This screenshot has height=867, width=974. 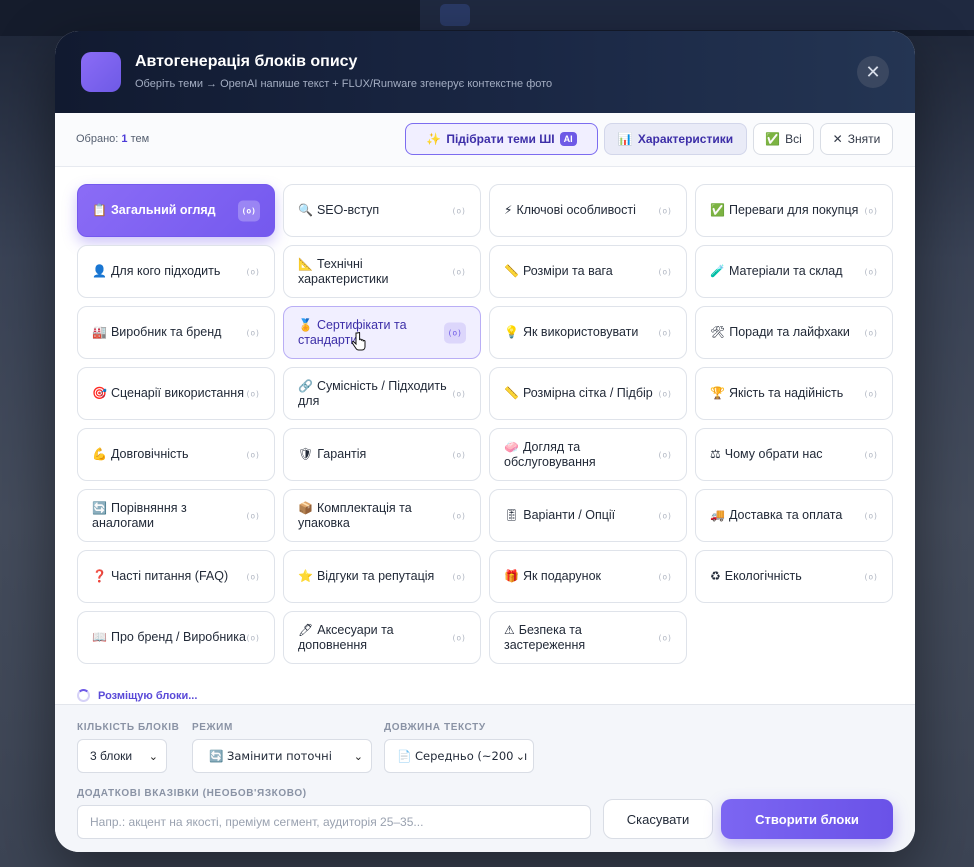 I want to click on topic-card: 🔄 Порівняння з аналогами (o), so click(x=176, y=515).